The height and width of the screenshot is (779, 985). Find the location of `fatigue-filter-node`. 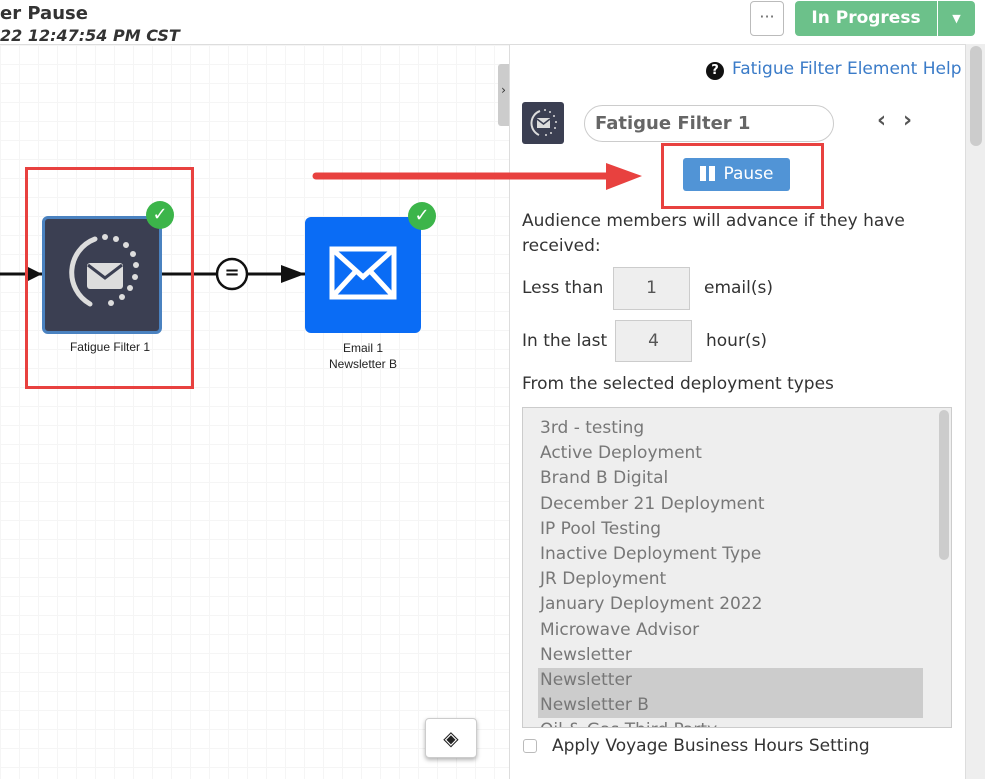

fatigue-filter-node is located at coordinates (102, 275).